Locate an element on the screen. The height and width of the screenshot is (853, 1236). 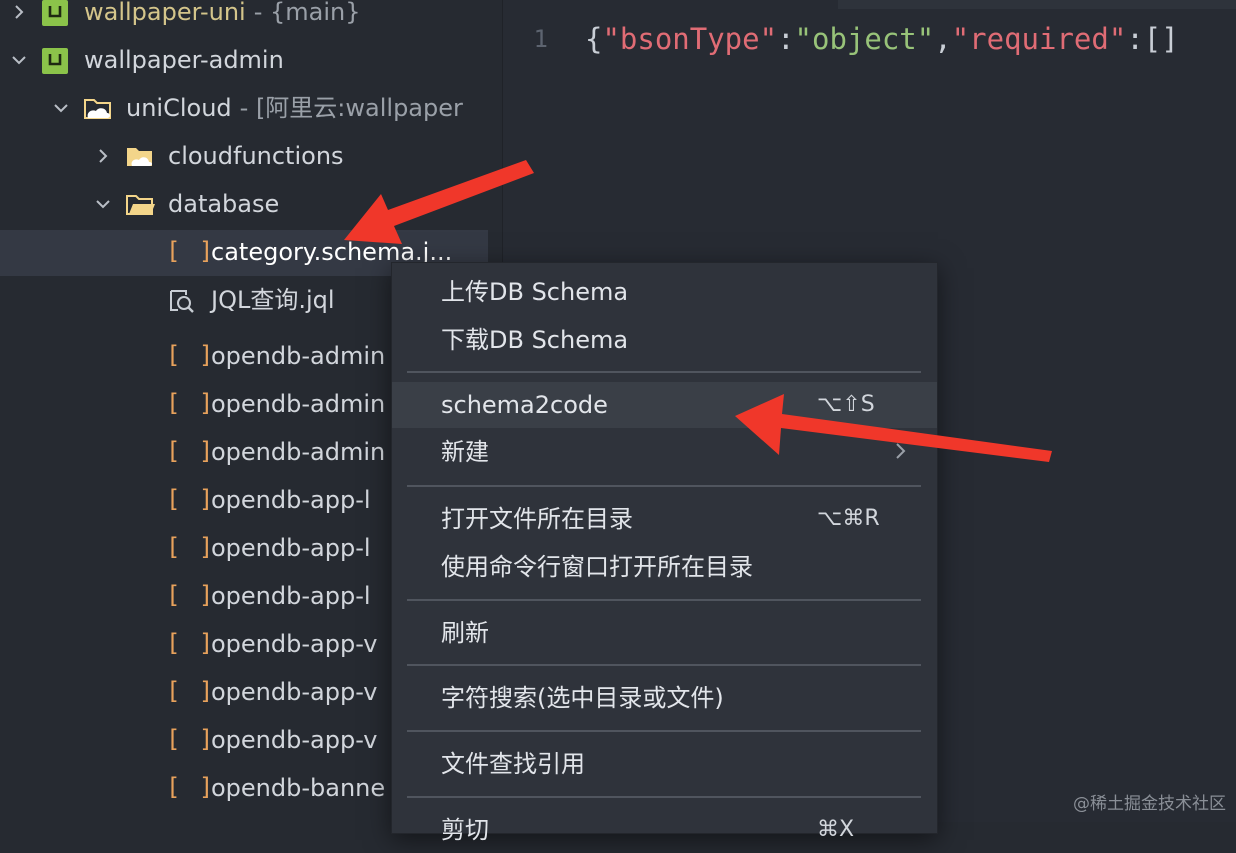
menu-item-label: schema2code is located at coordinates (524, 405).